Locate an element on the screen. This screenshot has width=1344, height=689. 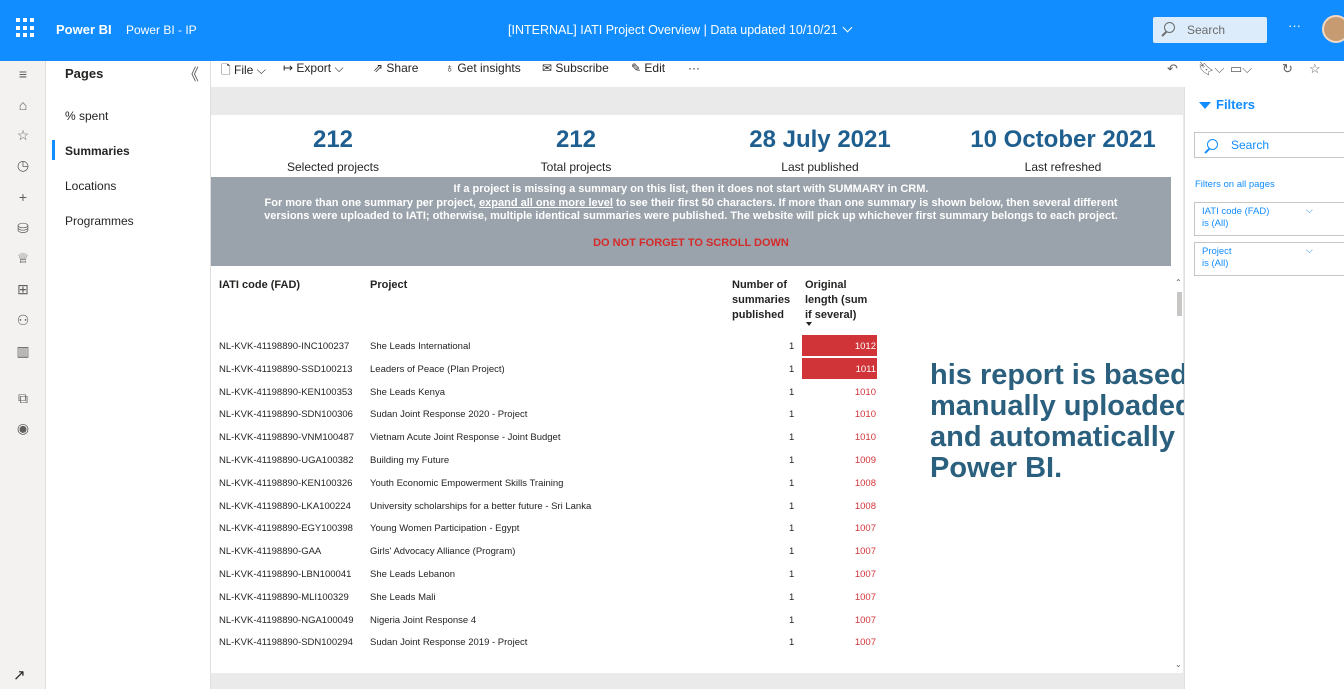
expand-arrow-icon: ↗ is located at coordinates (19, 675).